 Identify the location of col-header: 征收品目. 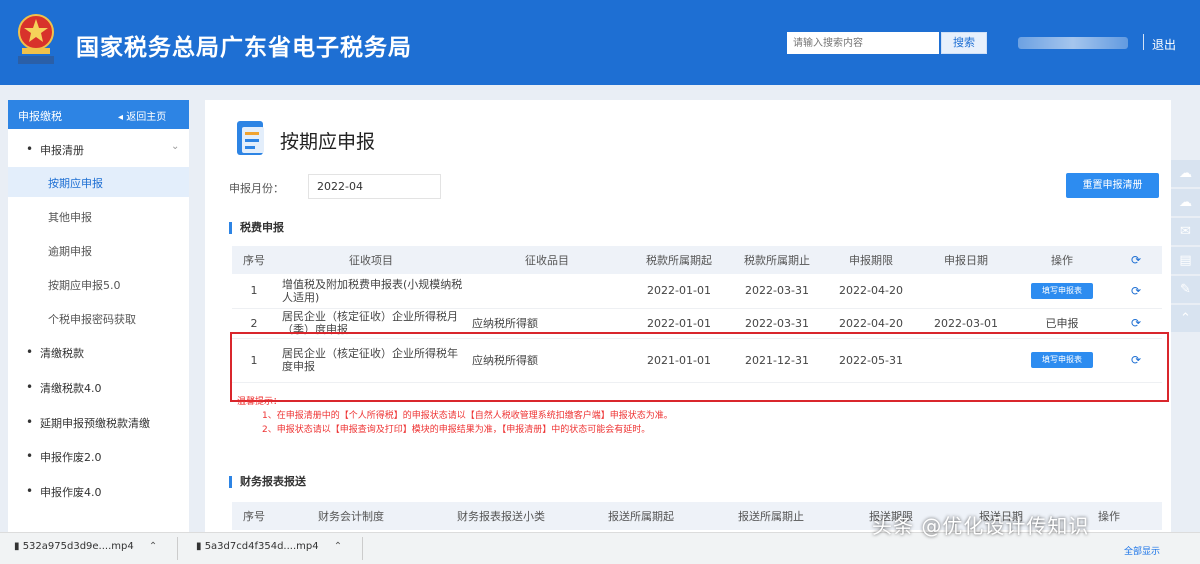
(547, 260).